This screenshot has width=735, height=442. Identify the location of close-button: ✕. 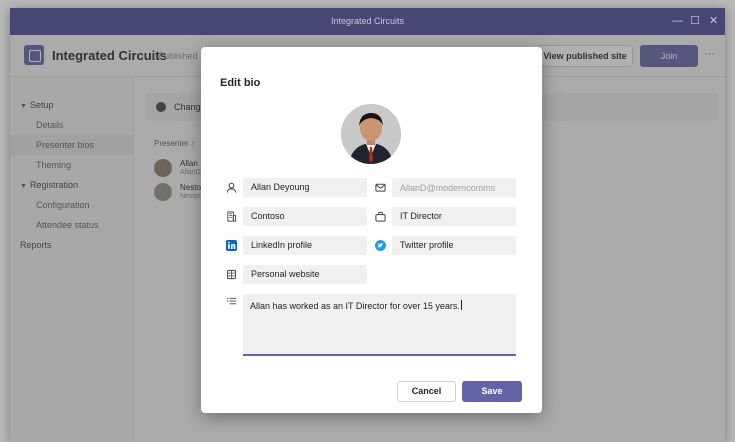
(713, 21).